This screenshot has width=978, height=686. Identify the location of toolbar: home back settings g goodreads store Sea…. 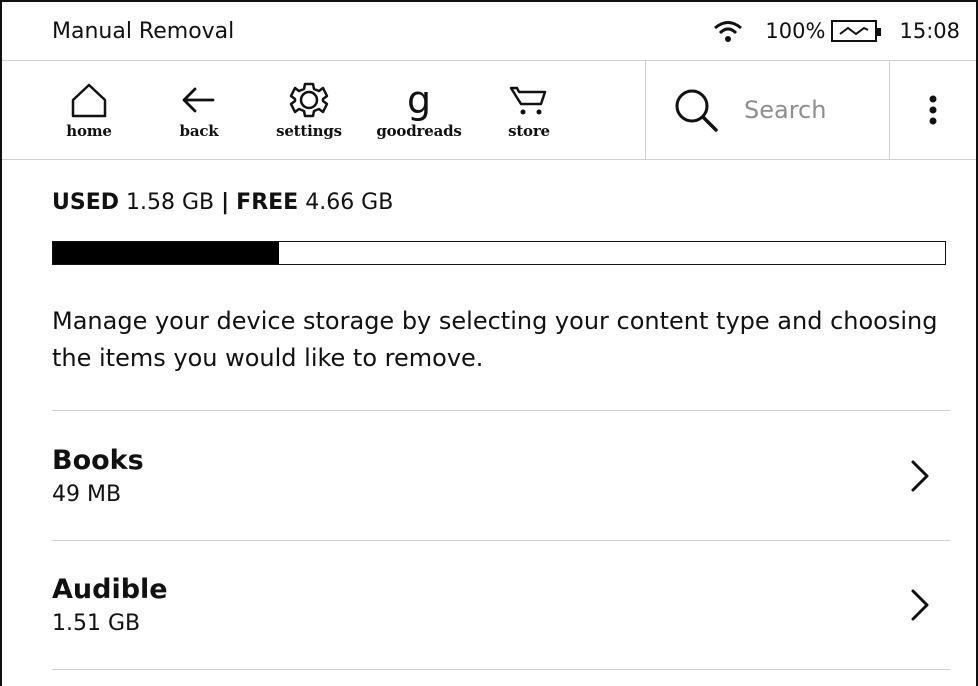
(489, 110).